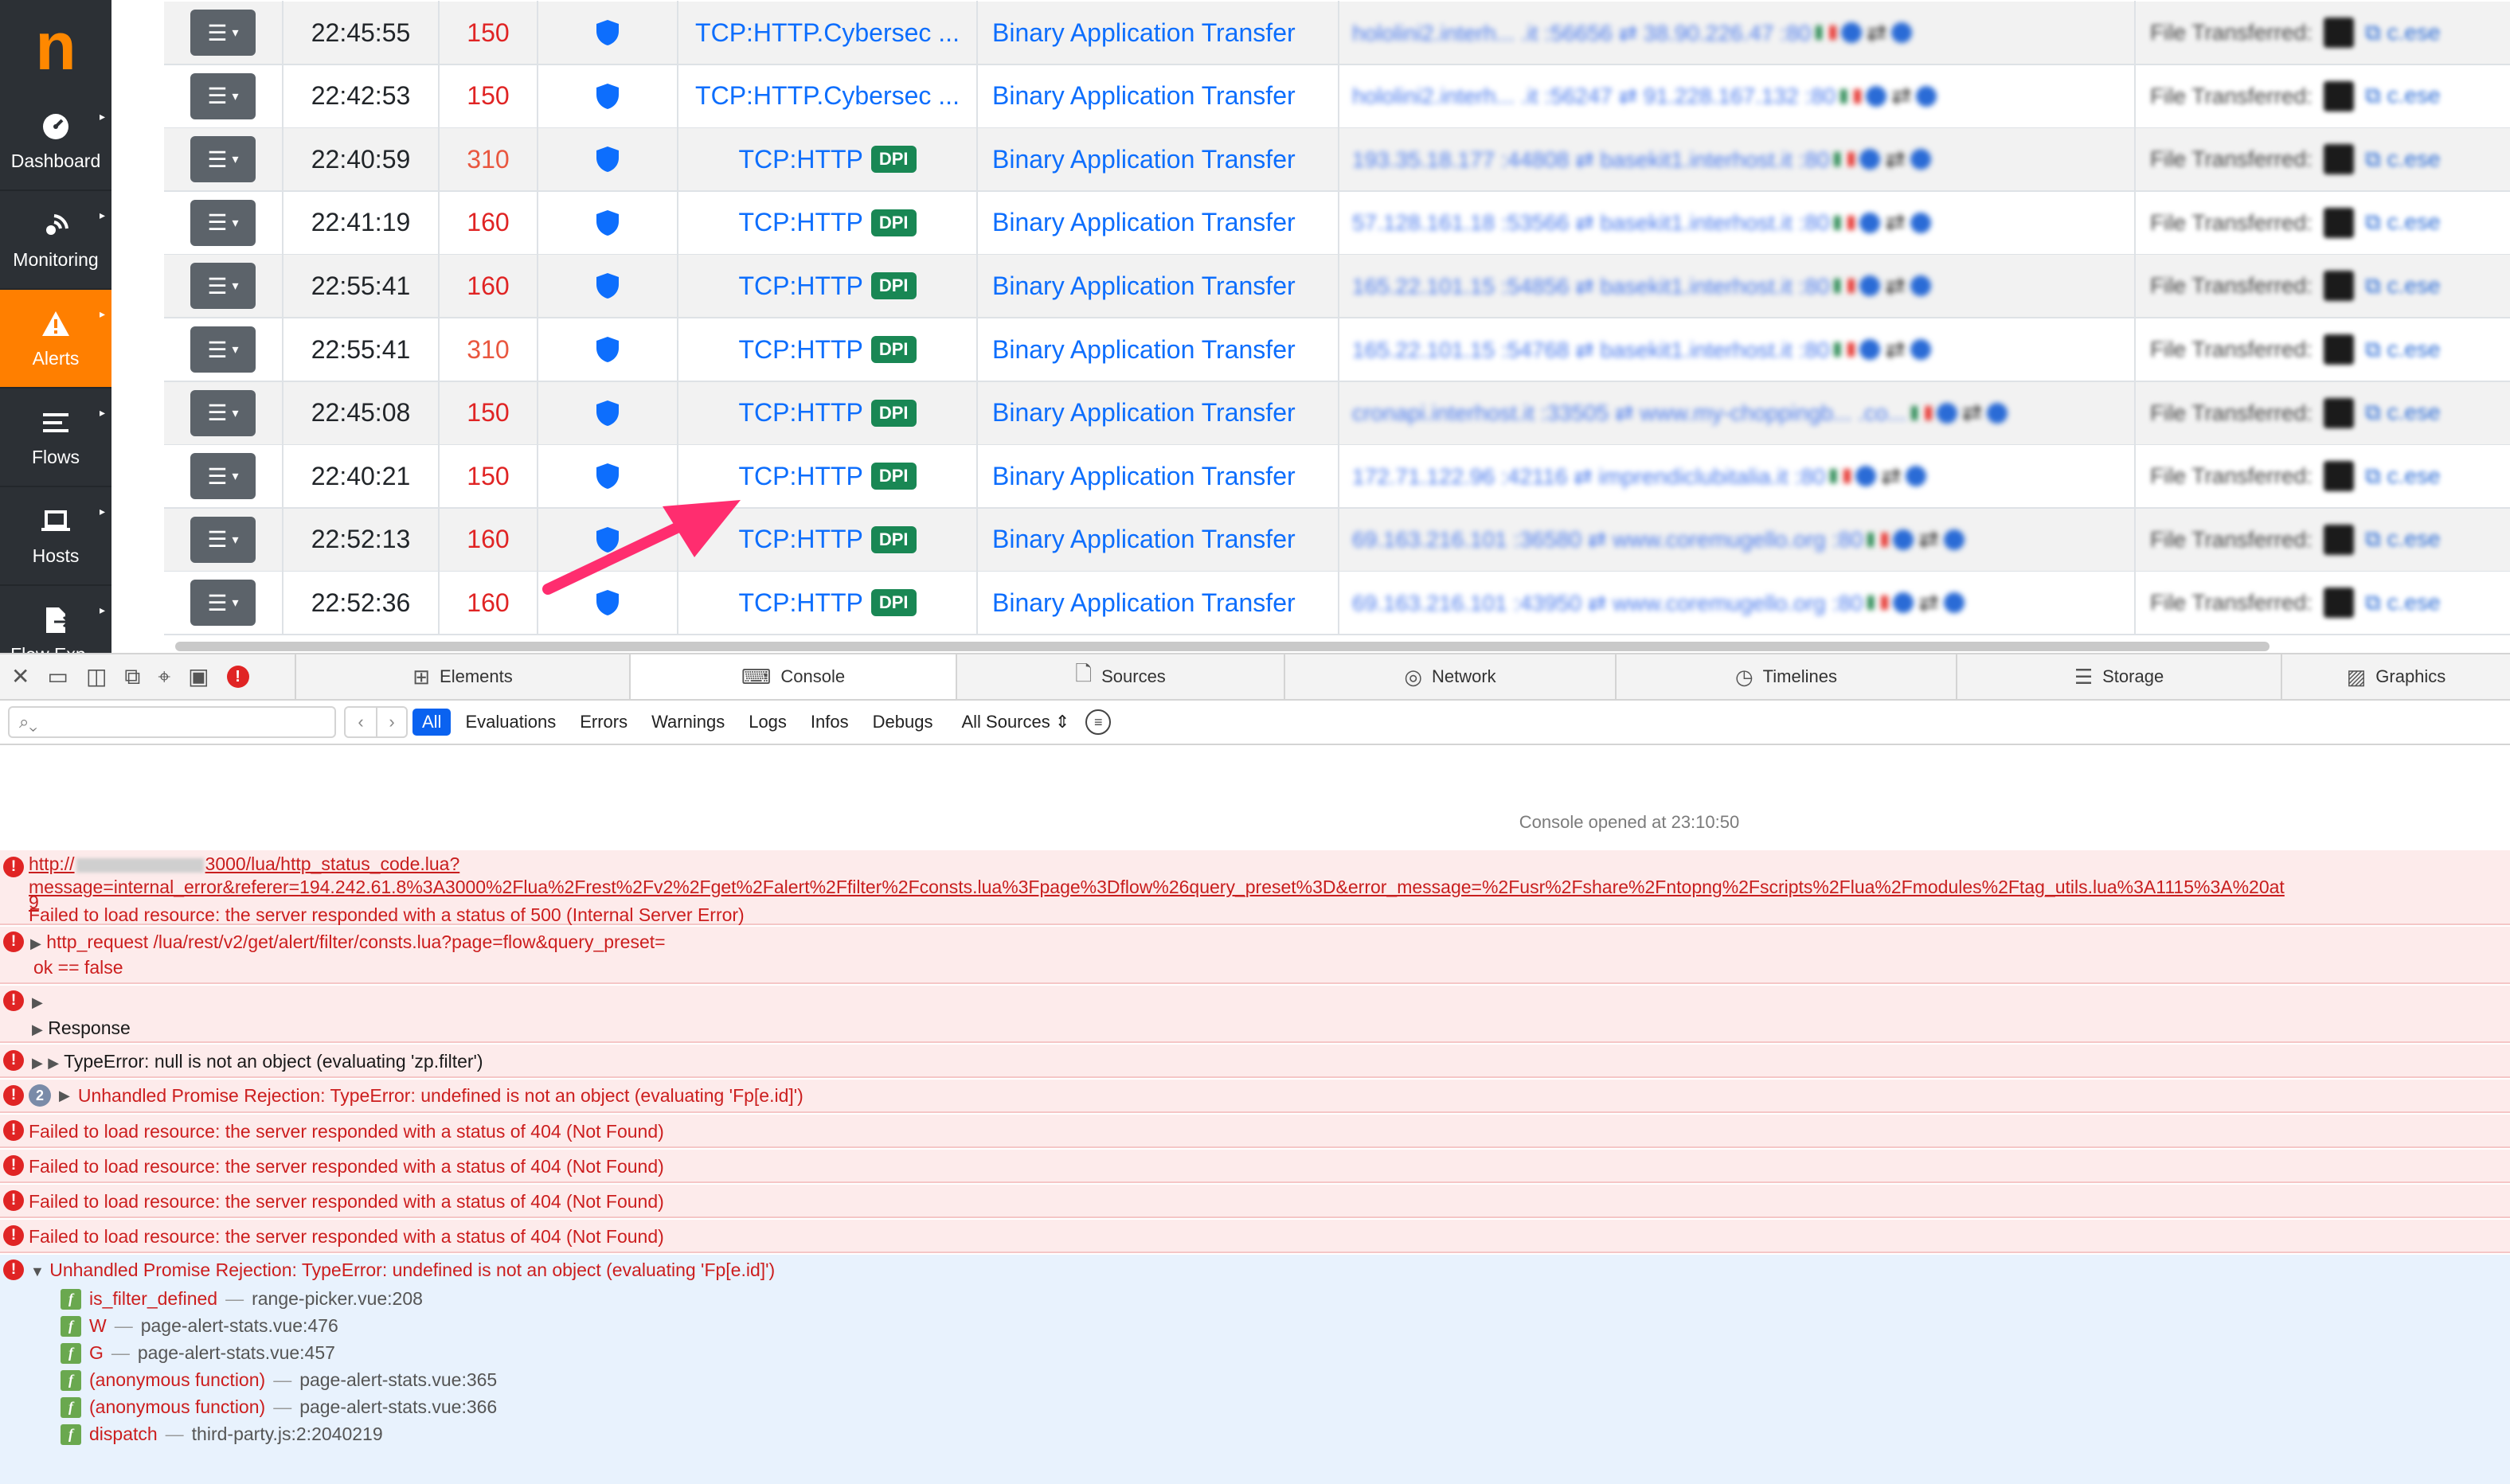 The width and height of the screenshot is (2510, 1484). I want to click on chevron-right-icon: ›, so click(391, 722).